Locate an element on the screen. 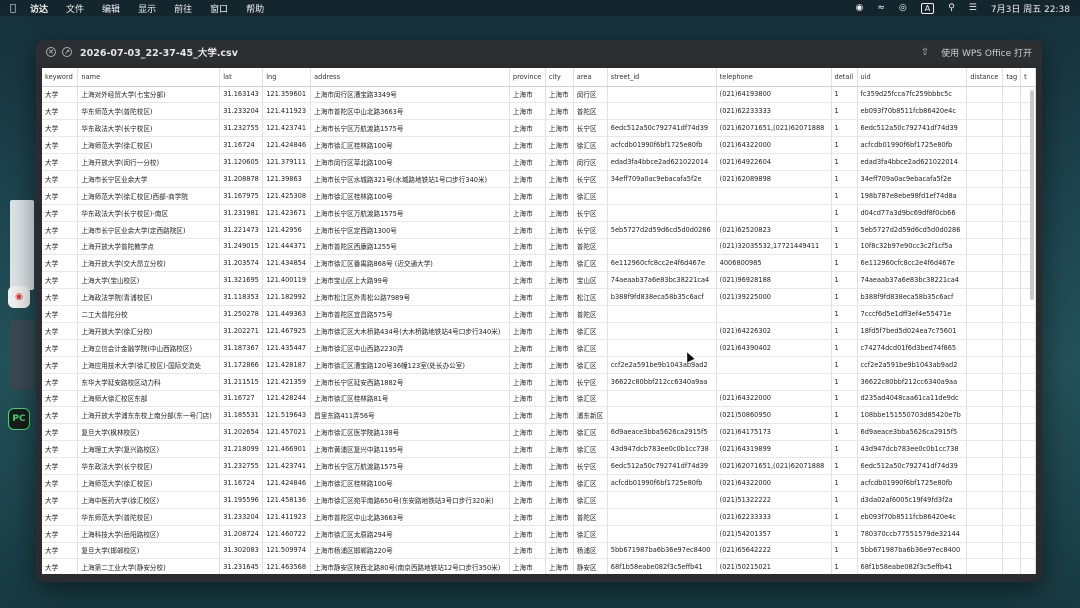 The width and height of the screenshot is (1080, 608). column-header-telephone: telephone is located at coordinates (774, 77).